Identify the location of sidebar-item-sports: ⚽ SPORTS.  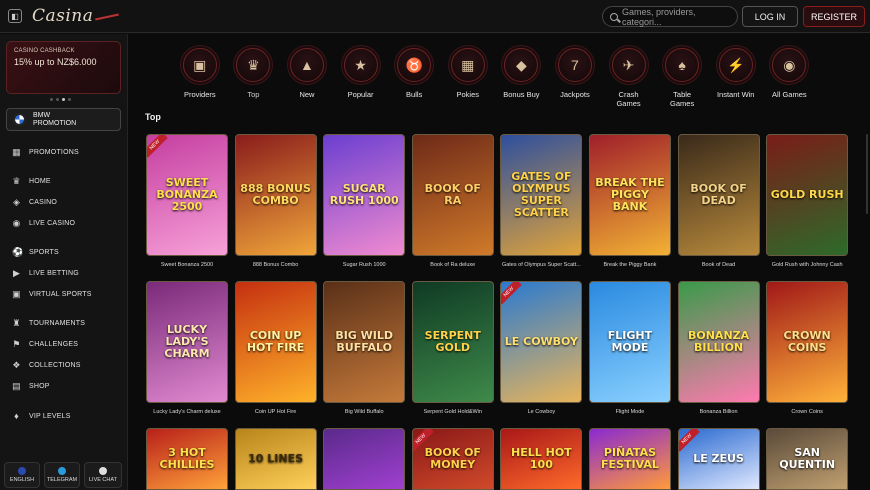
(64, 252).